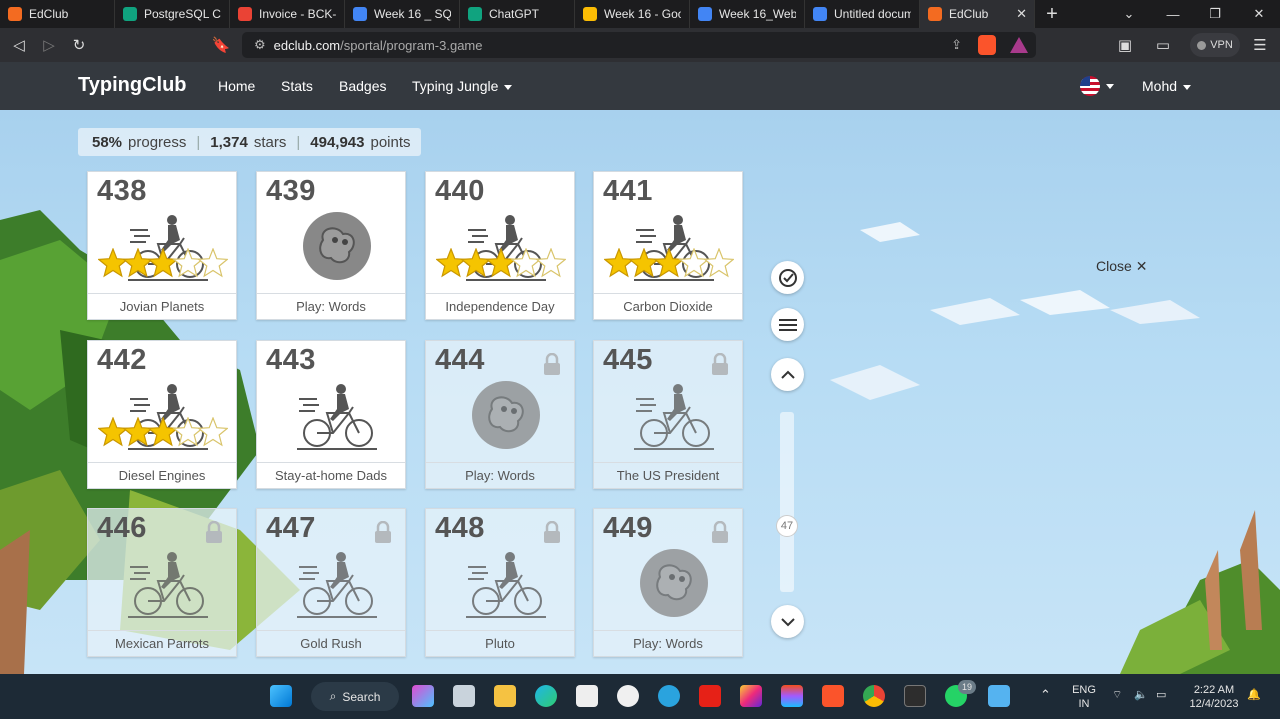  What do you see at coordinates (639, 45) in the screenshot?
I see `address-bar: ⚙ edclub.com/sportal/program-3.game ⇪` at bounding box center [639, 45].